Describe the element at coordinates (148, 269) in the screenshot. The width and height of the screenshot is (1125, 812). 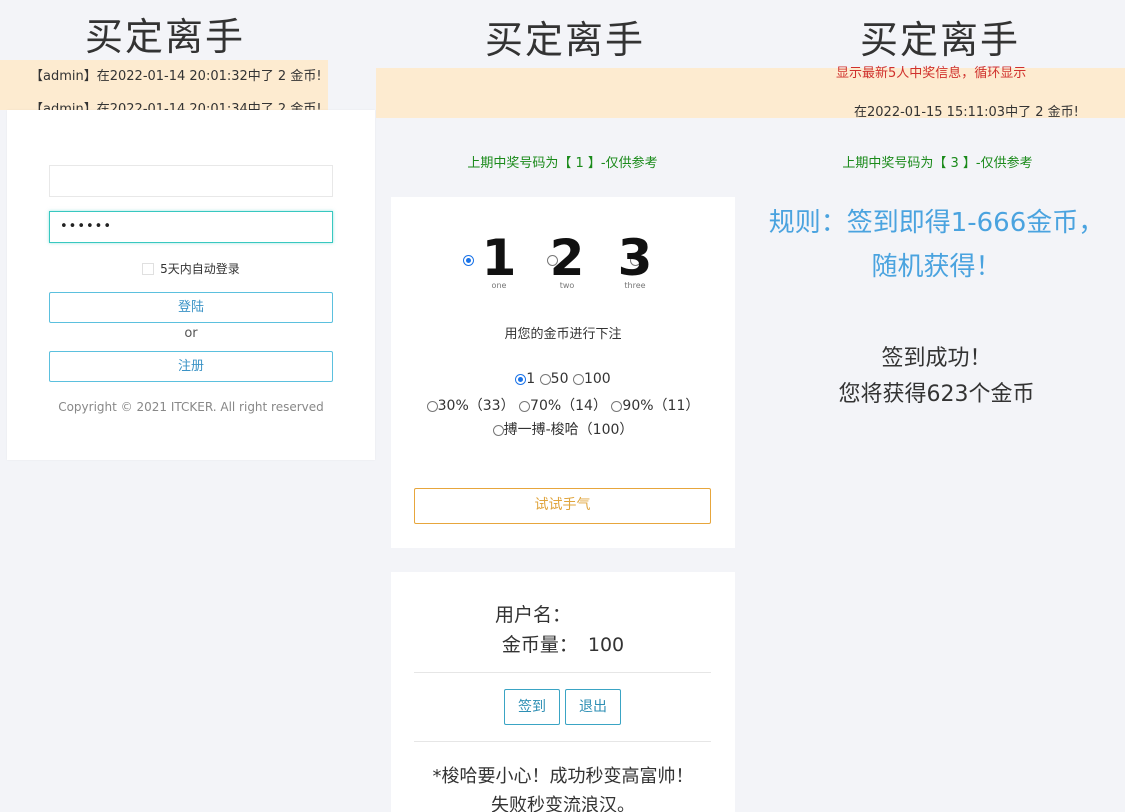
I see `remember-checkbox` at that location.